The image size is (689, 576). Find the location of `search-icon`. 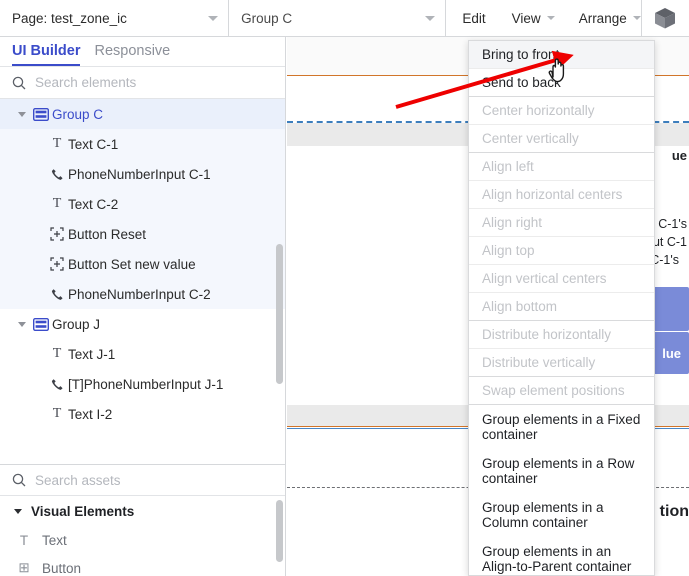

search-icon is located at coordinates (19, 480).